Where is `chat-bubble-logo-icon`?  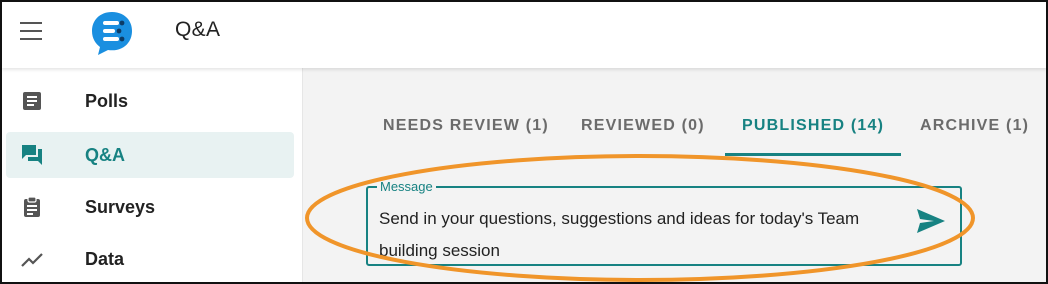 chat-bubble-logo-icon is located at coordinates (112, 33).